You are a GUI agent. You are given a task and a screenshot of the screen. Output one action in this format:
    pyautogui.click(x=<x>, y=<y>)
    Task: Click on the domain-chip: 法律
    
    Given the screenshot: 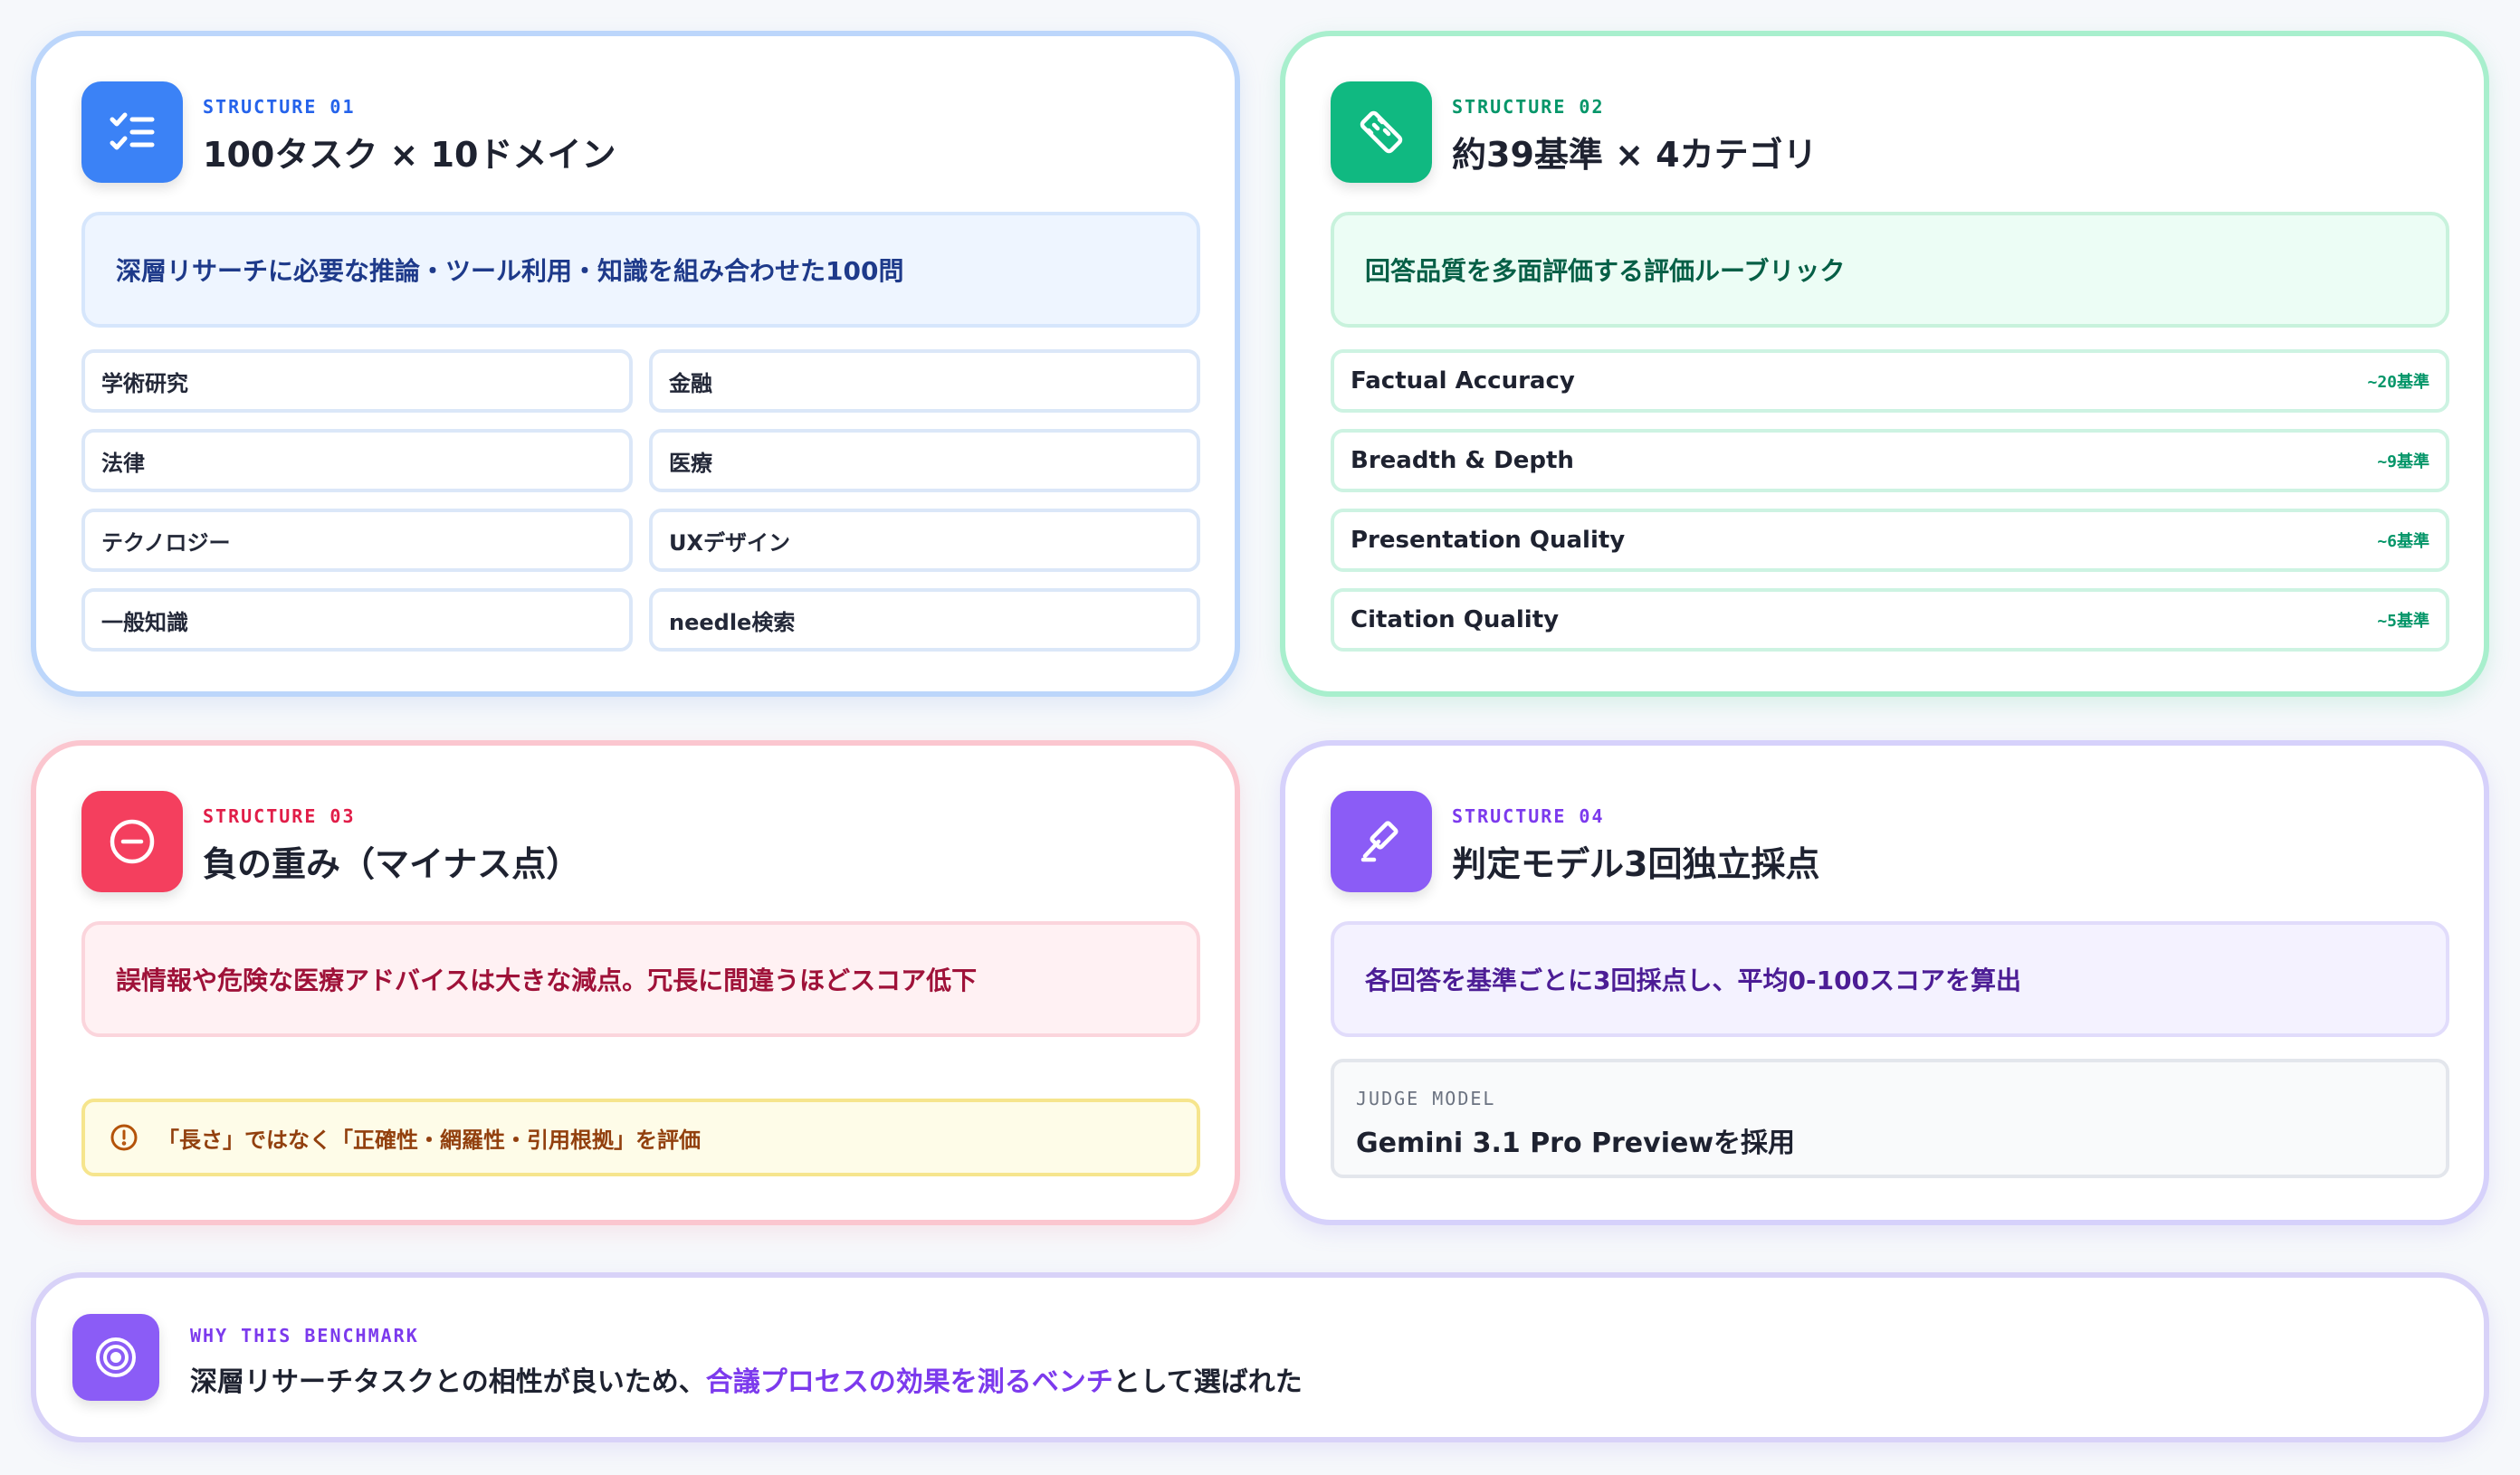 What is the action you would take?
    pyautogui.click(x=357, y=460)
    